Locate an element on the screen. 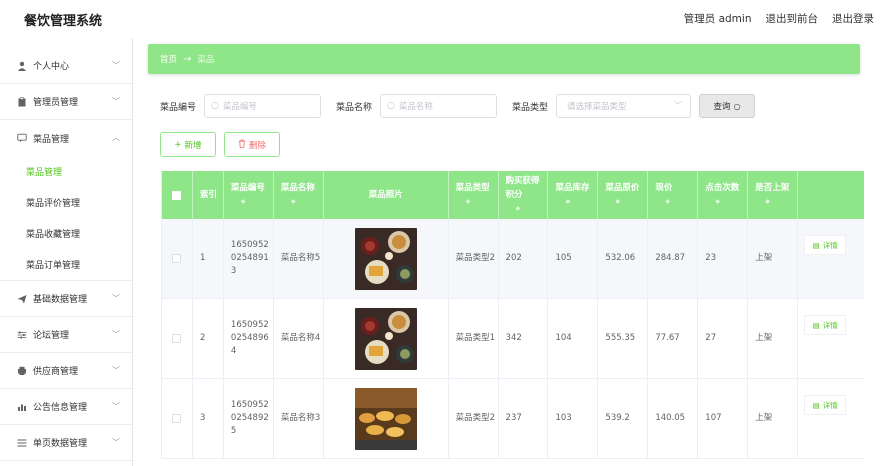  query-button: 查询 ○ is located at coordinates (727, 106).